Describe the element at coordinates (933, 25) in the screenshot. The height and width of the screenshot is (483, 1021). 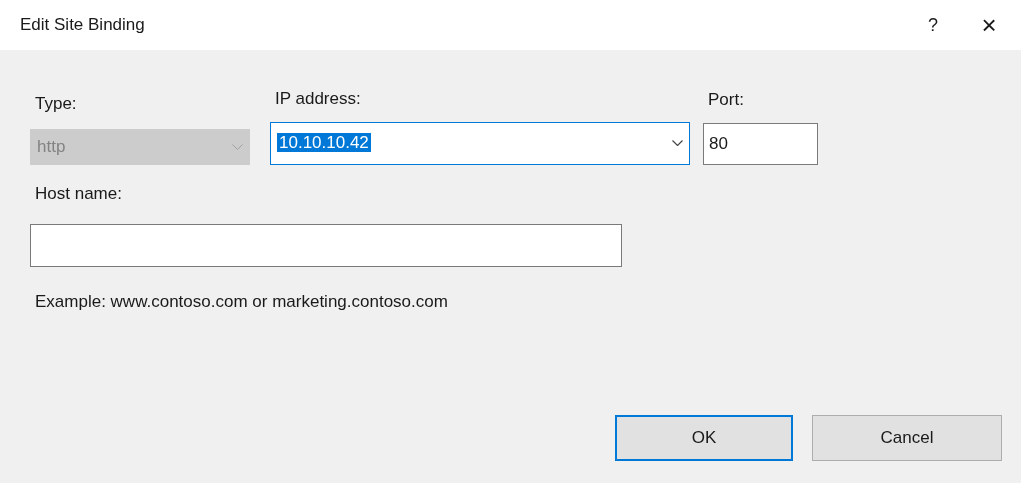
I see `help-button: ?` at that location.